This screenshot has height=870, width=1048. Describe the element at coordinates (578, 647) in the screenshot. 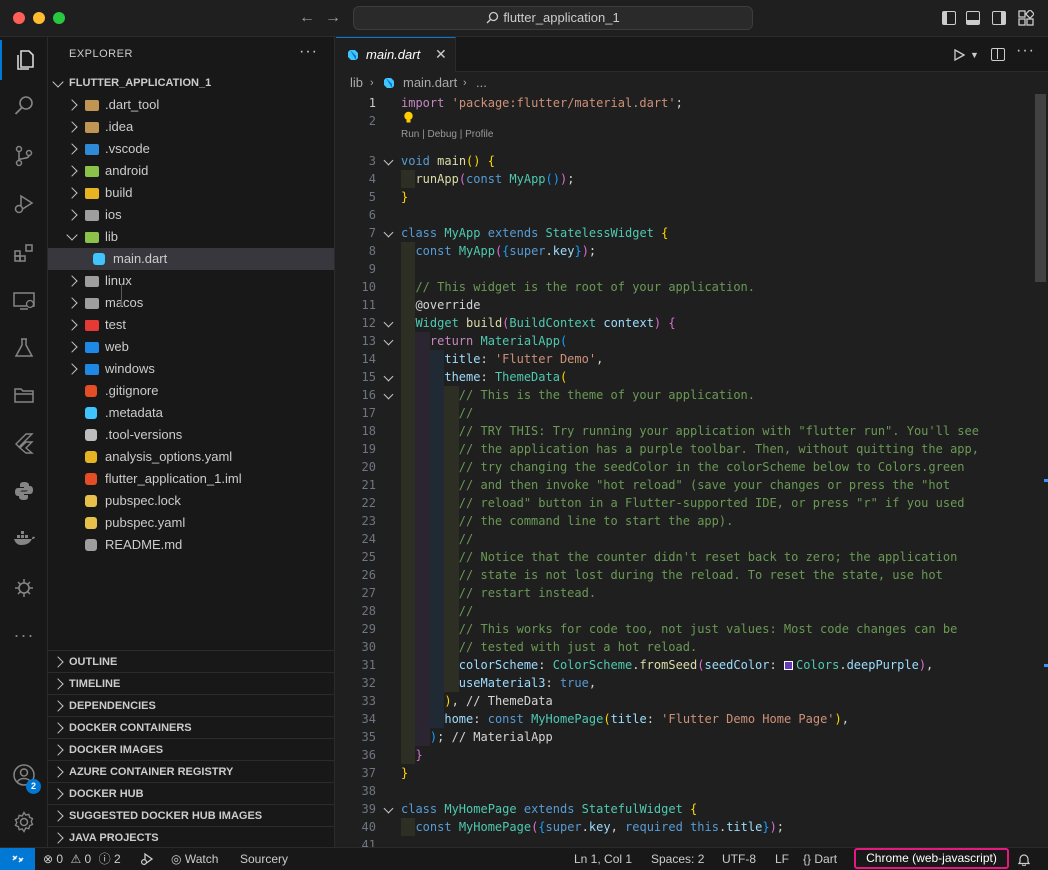

I see `code-line: // tested with just a hot reload.` at that location.